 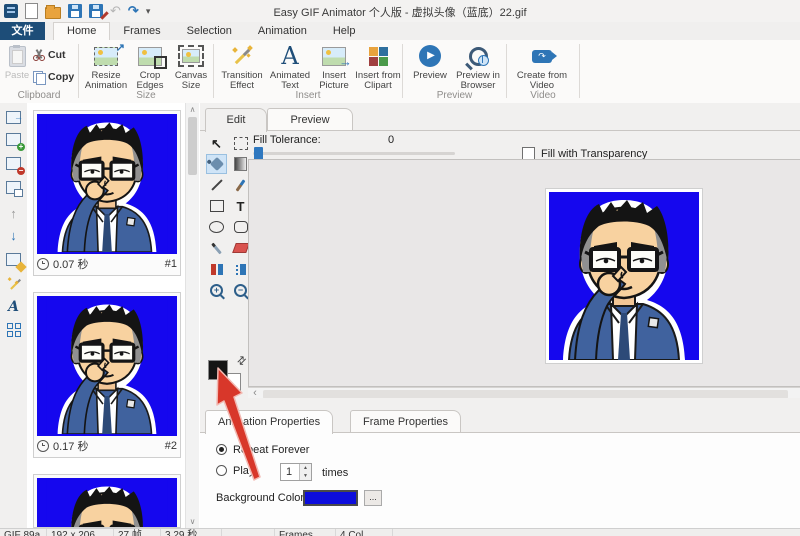 What do you see at coordinates (192, 109) in the screenshot?
I see `scroll-up-arrow: ∧` at bounding box center [192, 109].